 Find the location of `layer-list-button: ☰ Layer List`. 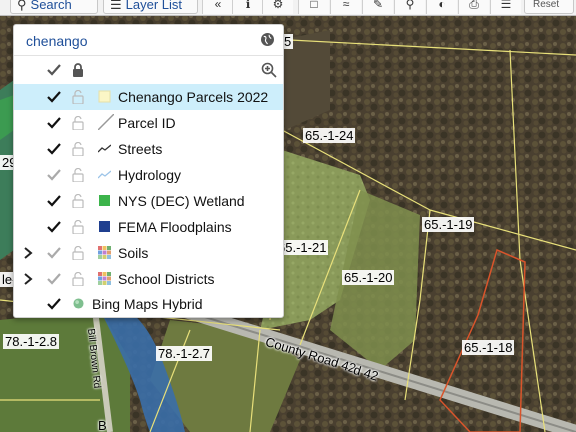

layer-list-button: ☰ Layer List is located at coordinates (150, 7).